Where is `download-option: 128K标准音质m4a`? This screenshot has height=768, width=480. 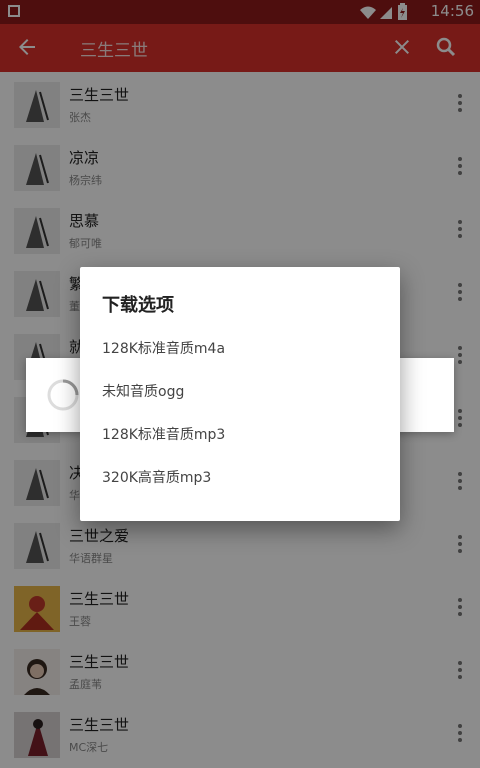
download-option: 128K标准音质m4a is located at coordinates (242, 349).